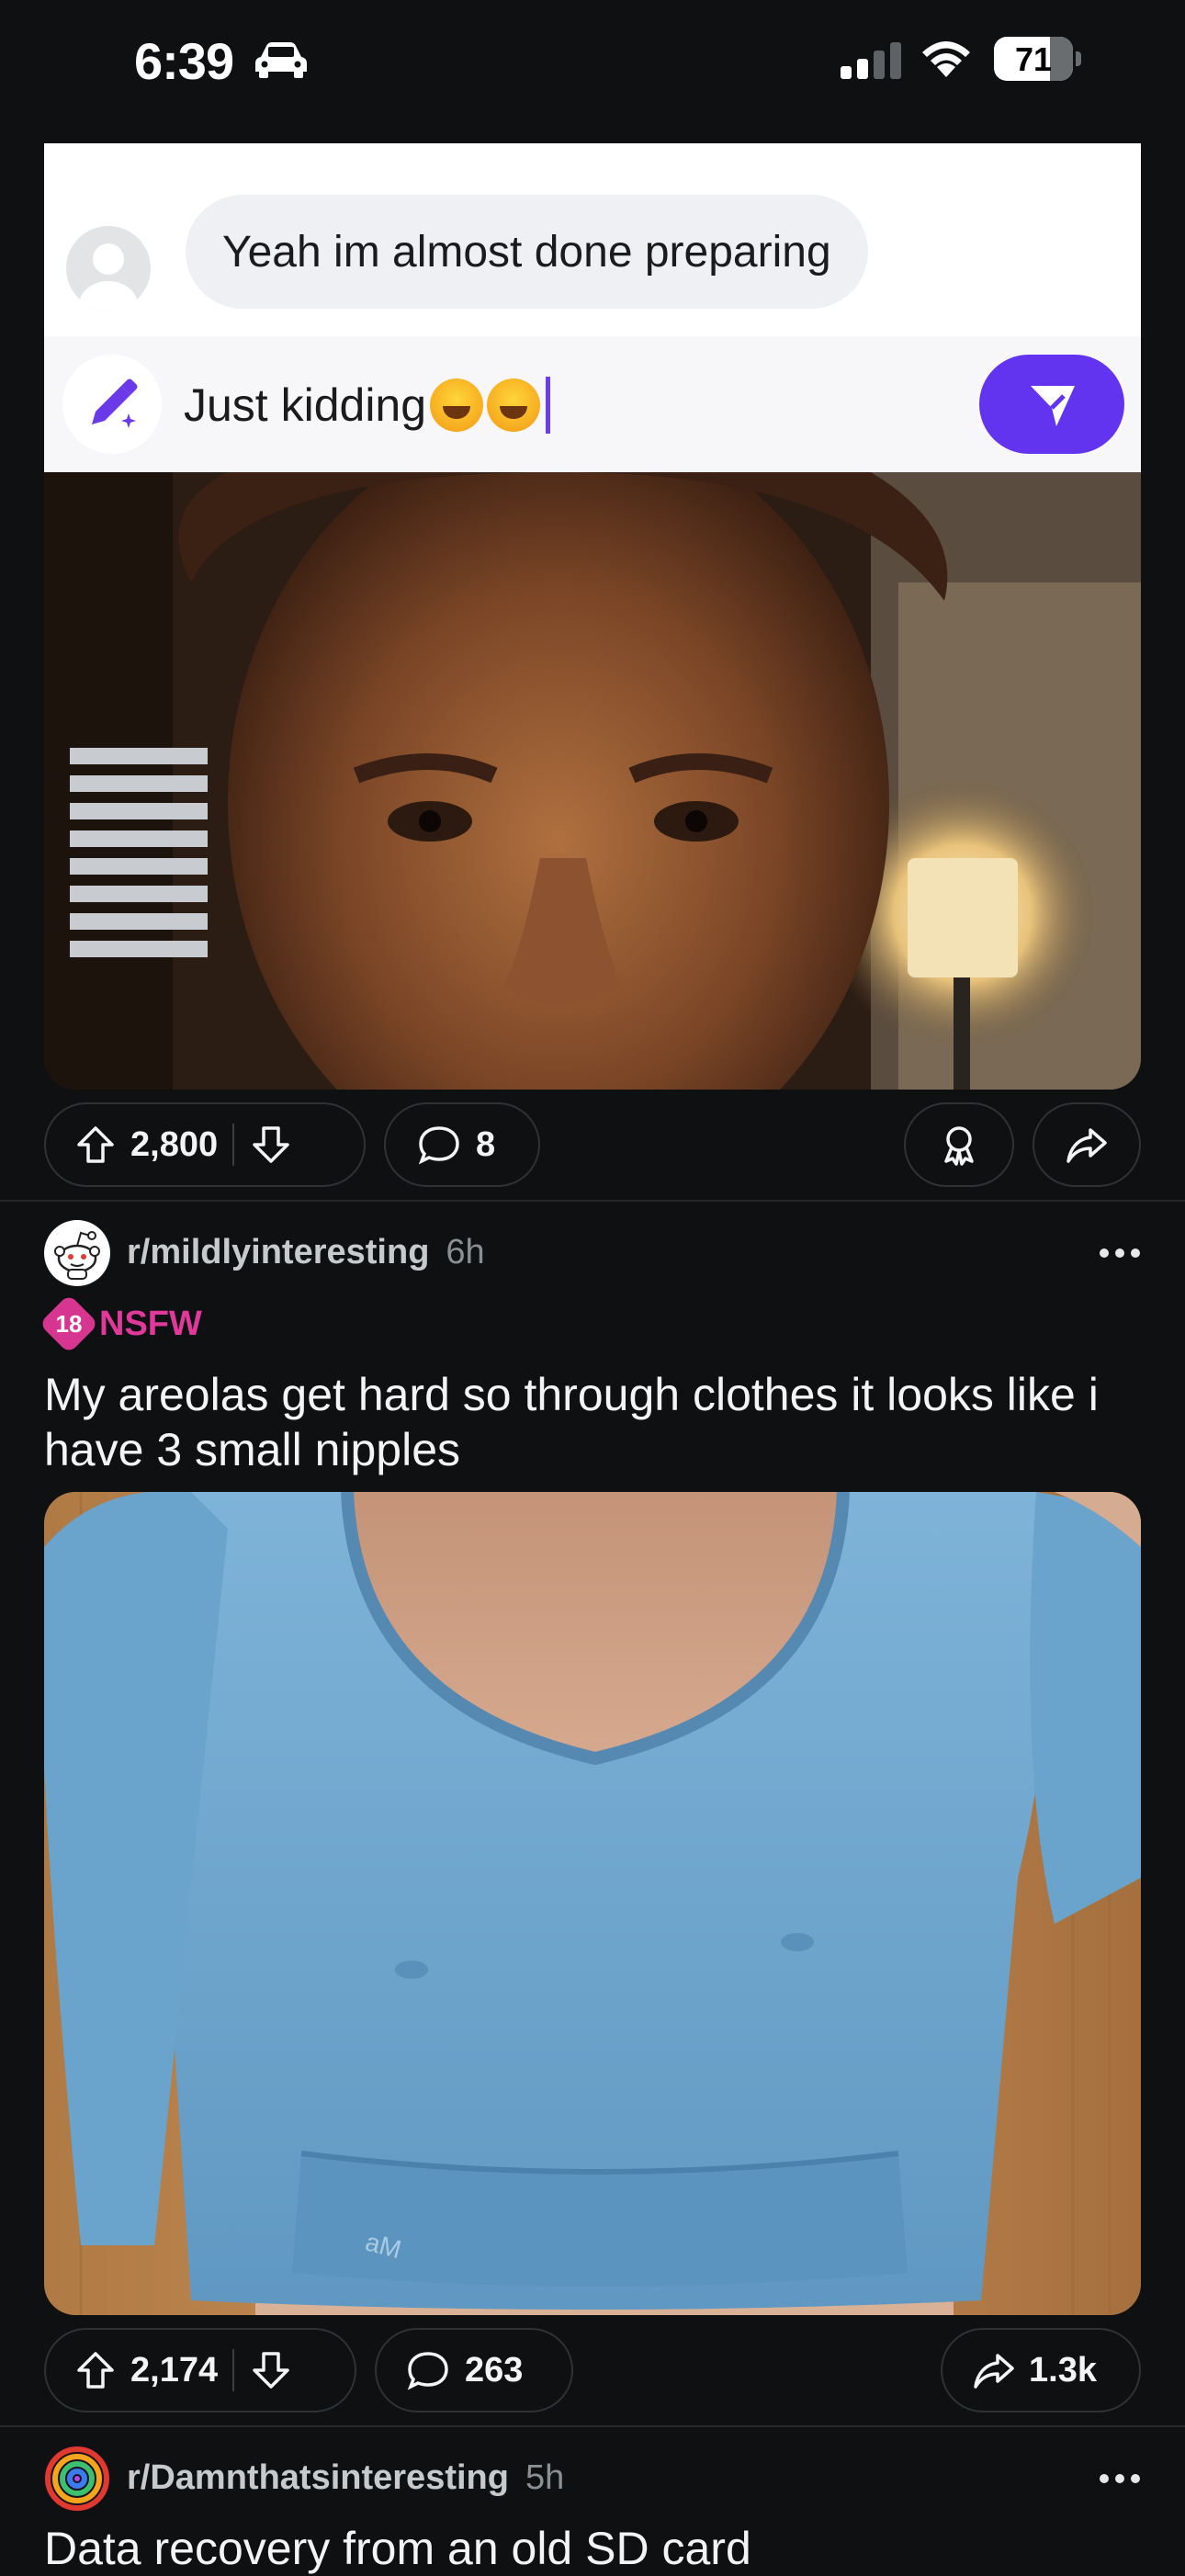 The height and width of the screenshot is (2576, 1185). Describe the element at coordinates (184, 61) in the screenshot. I see `status-time: 6:39` at that location.